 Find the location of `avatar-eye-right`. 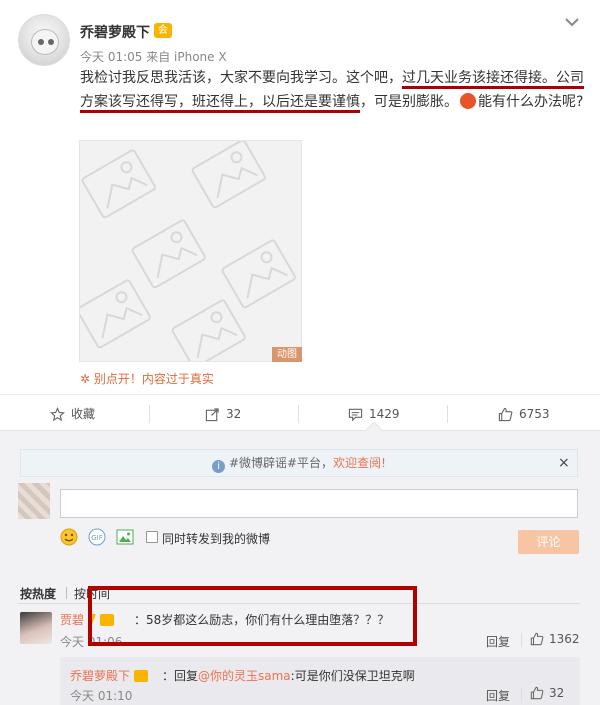

avatar-eye-right is located at coordinates (51, 42).